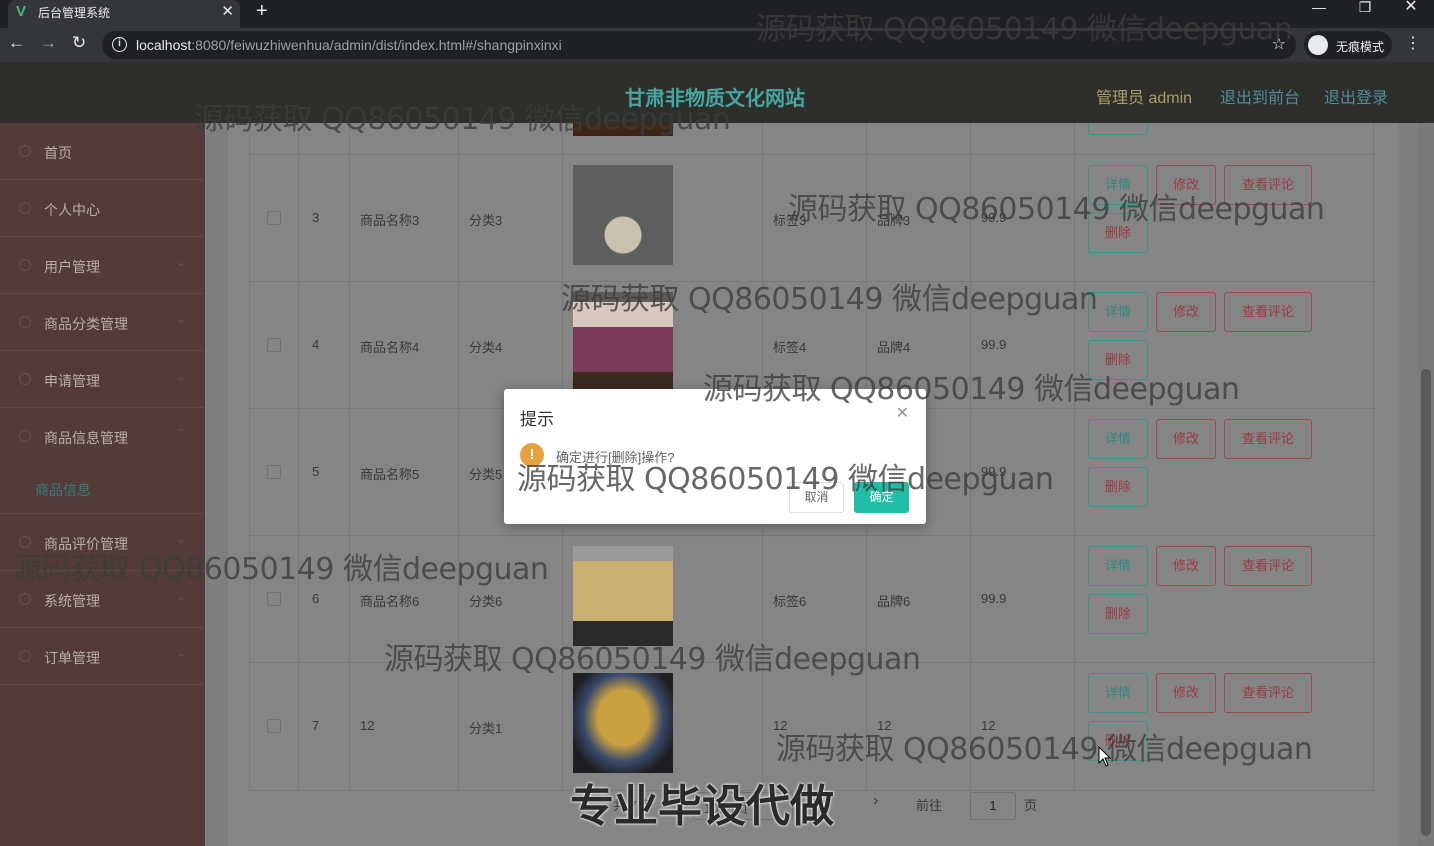 The width and height of the screenshot is (1434, 846). What do you see at coordinates (1118, 129) in the screenshot?
I see `delete-button` at bounding box center [1118, 129].